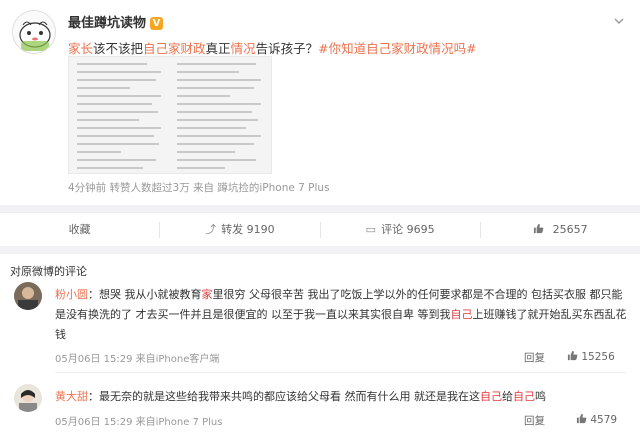  I want to click on comment-segment: 给, so click(507, 396).